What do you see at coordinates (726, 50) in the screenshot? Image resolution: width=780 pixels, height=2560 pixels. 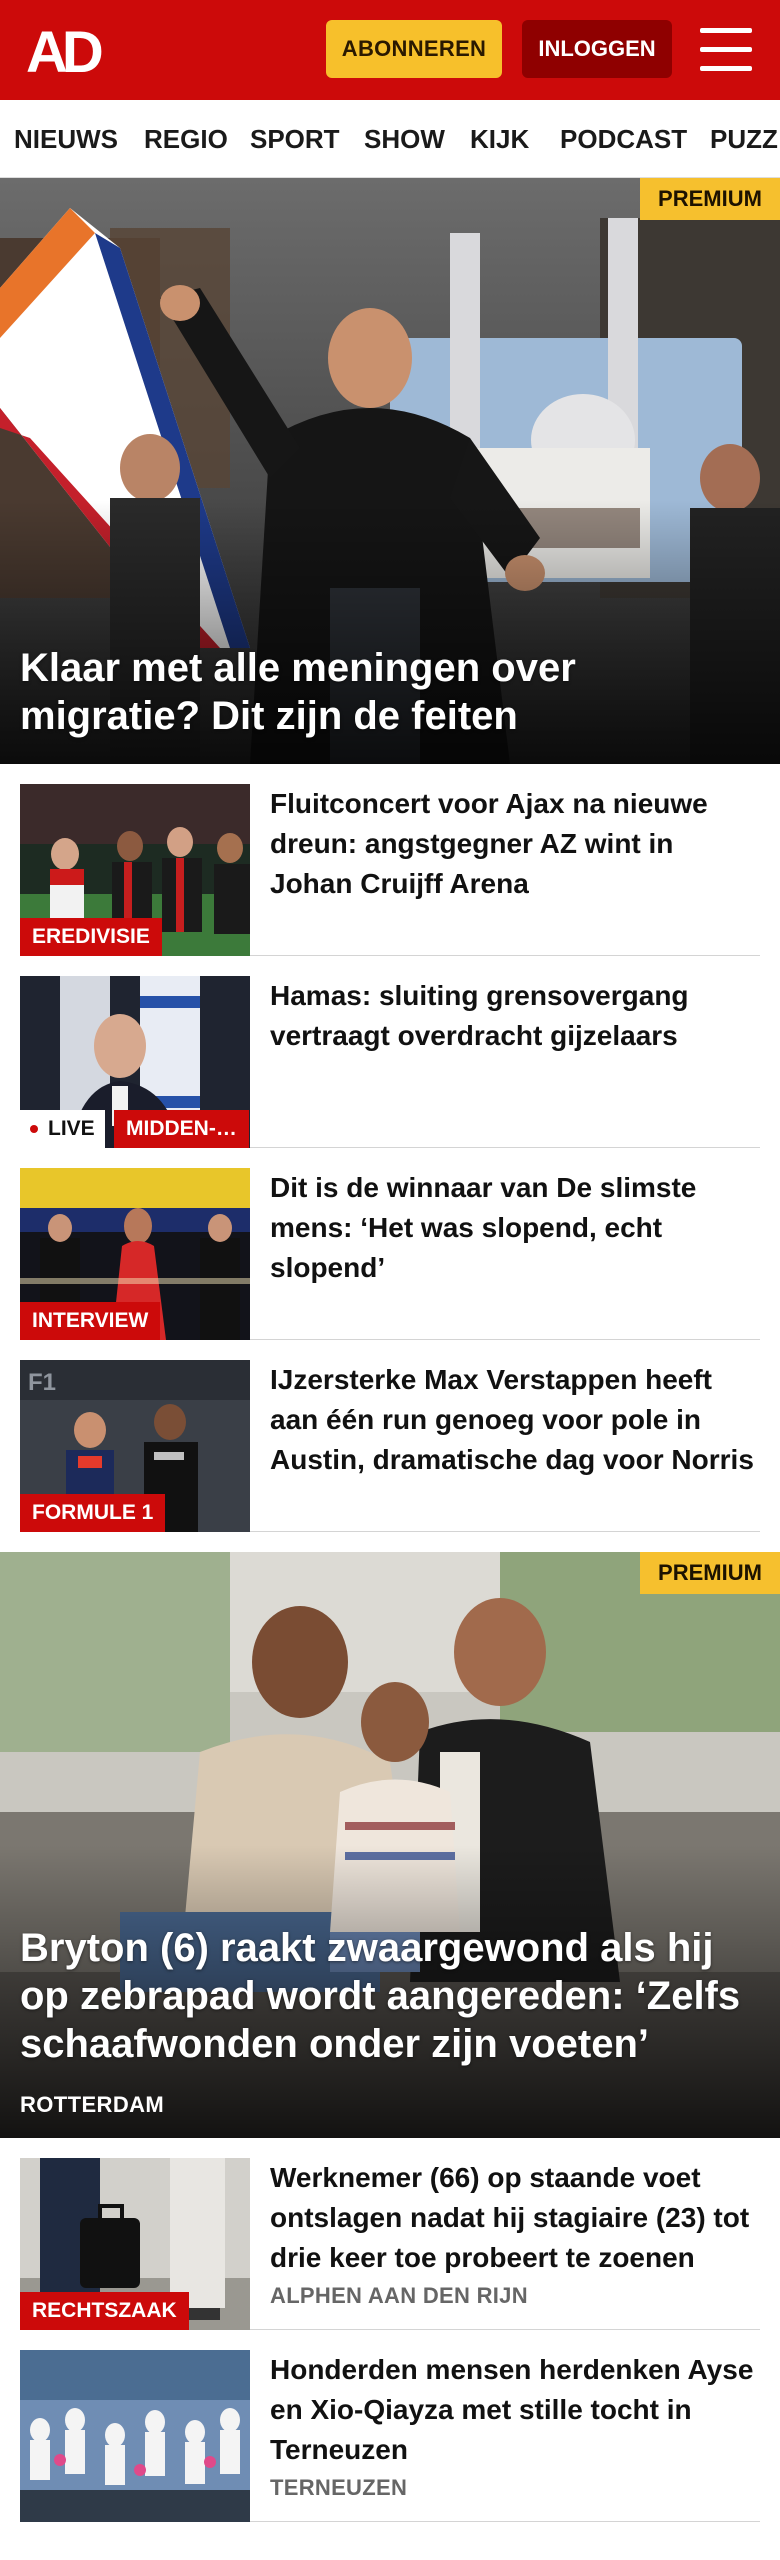 I see `hamburger-menu-icon` at bounding box center [726, 50].